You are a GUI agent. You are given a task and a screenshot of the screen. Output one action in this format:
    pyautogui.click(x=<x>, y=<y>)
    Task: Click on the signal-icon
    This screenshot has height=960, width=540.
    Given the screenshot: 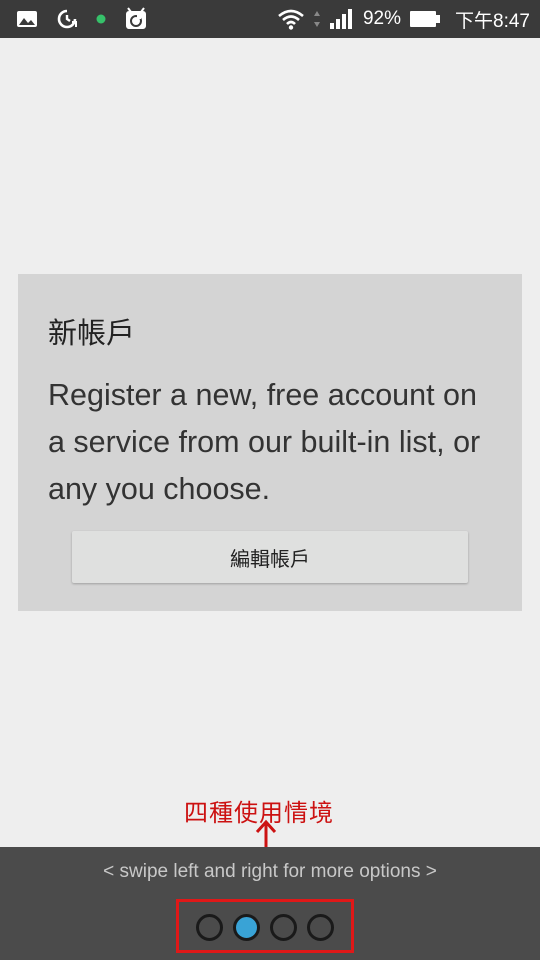 What is the action you would take?
    pyautogui.click(x=342, y=19)
    